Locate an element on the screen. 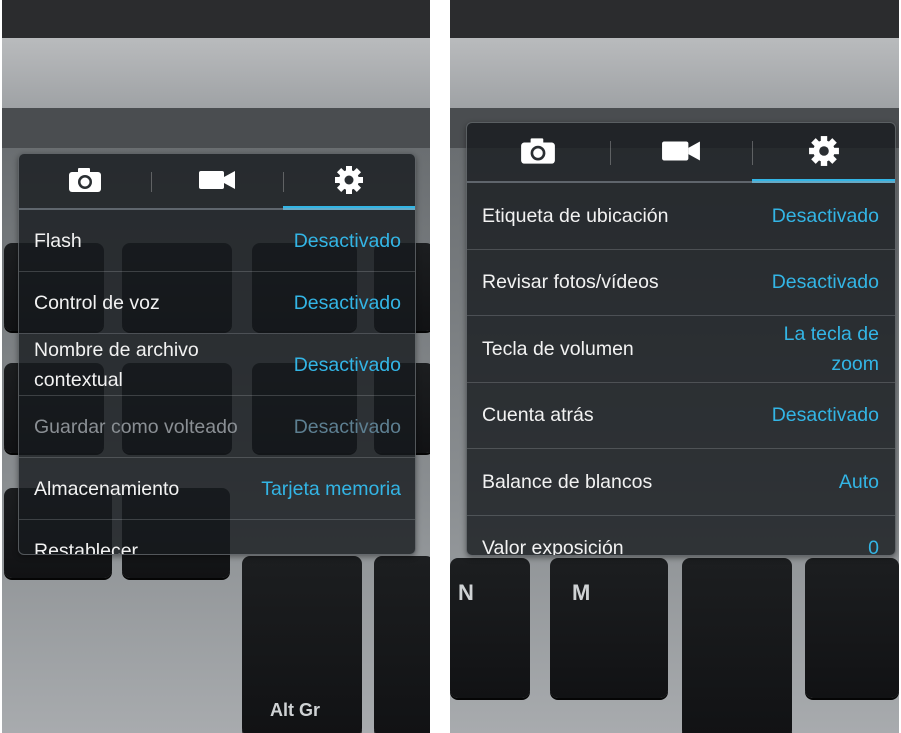  setting-label: Etiqueta de ubicación is located at coordinates (575, 215).